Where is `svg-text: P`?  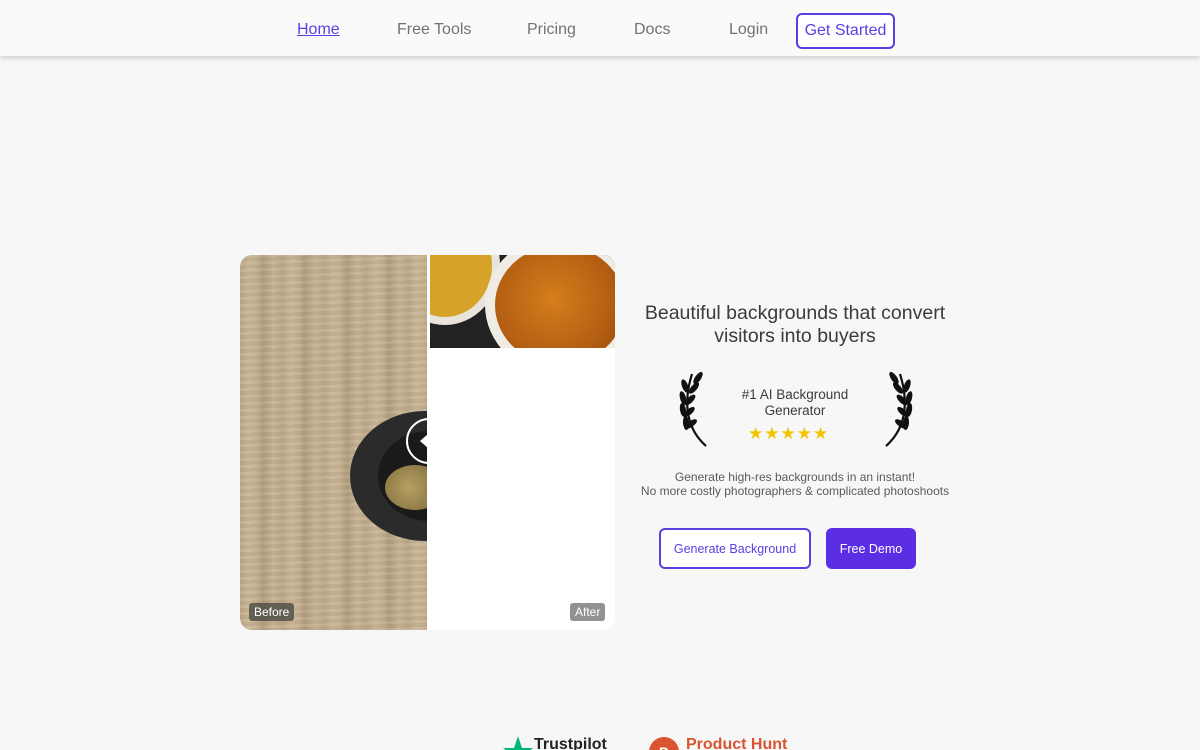 svg-text: P is located at coordinates (663, 747).